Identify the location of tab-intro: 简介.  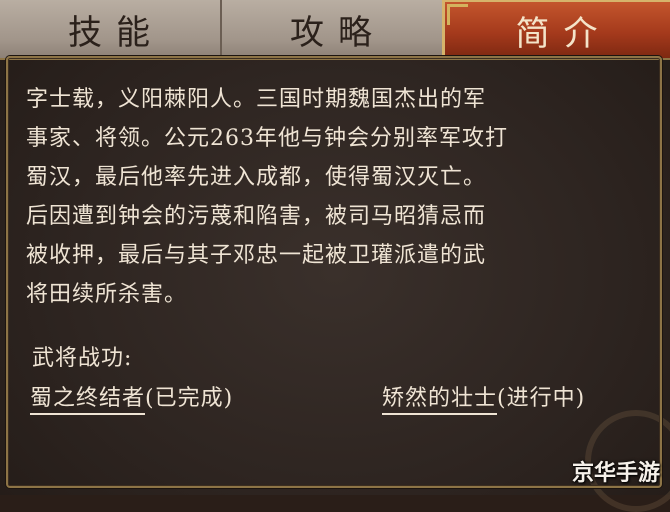
(556, 29).